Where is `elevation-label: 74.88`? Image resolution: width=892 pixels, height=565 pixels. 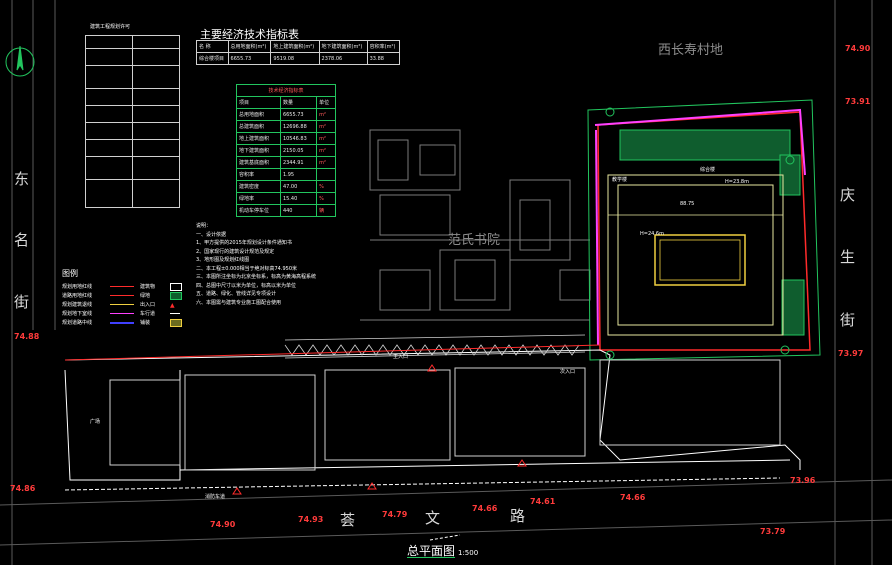 elevation-label: 74.88 is located at coordinates (27, 336).